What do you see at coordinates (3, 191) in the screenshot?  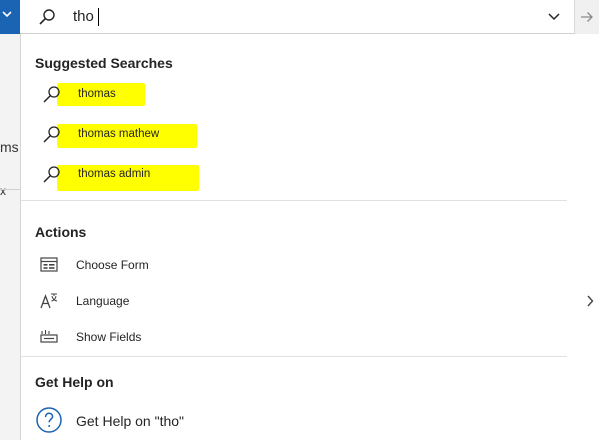 I see `background-partial-mark: x` at bounding box center [3, 191].